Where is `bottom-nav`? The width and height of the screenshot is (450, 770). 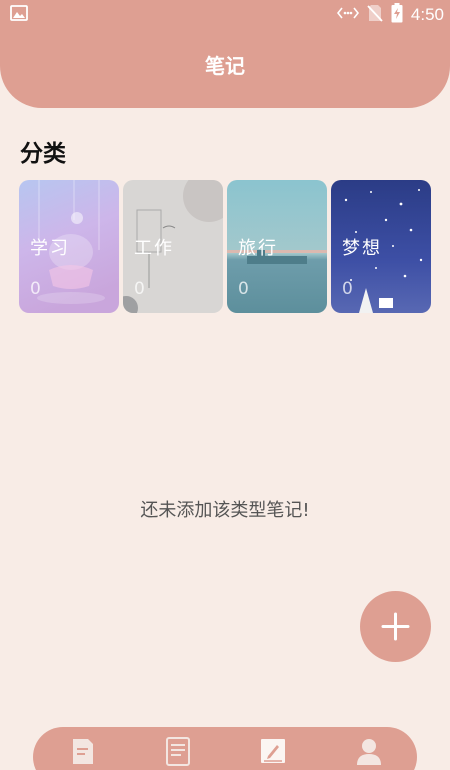 bottom-nav is located at coordinates (225, 748).